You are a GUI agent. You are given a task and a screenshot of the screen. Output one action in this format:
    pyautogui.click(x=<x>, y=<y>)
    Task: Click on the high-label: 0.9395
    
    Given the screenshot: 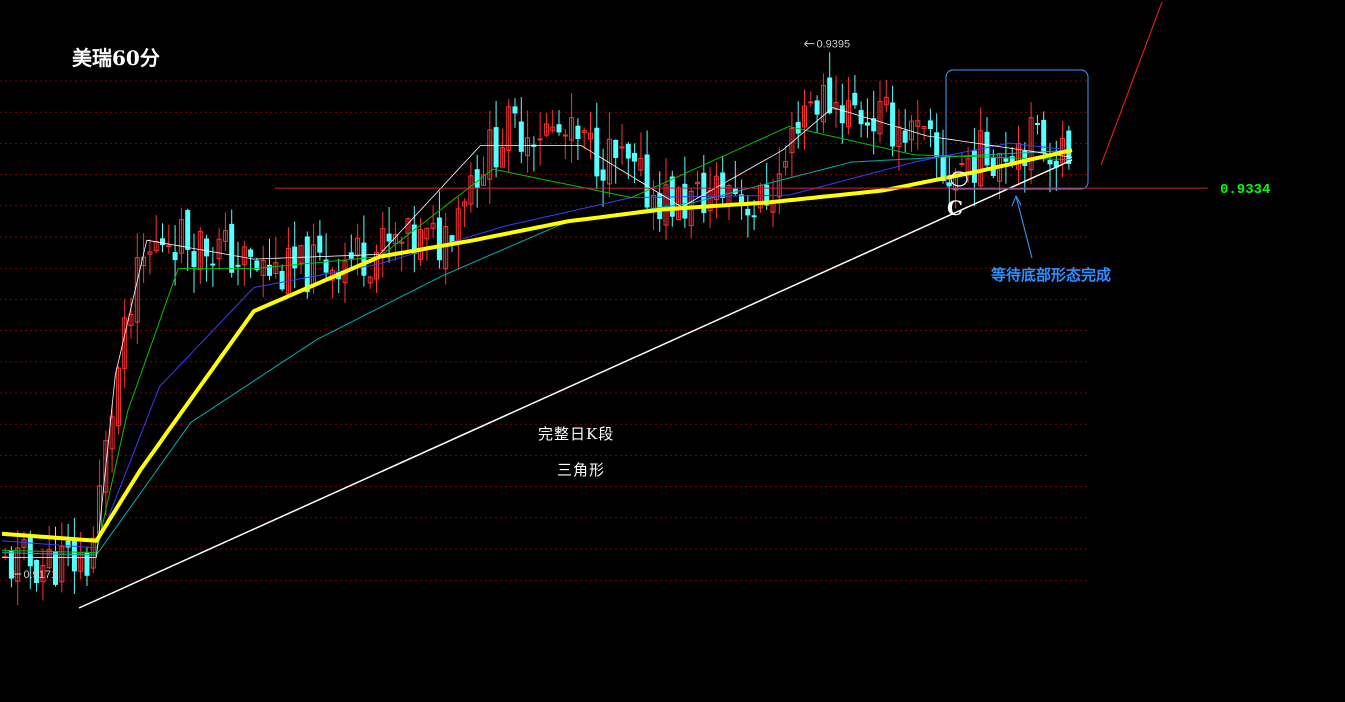 What is the action you would take?
    pyautogui.click(x=834, y=45)
    